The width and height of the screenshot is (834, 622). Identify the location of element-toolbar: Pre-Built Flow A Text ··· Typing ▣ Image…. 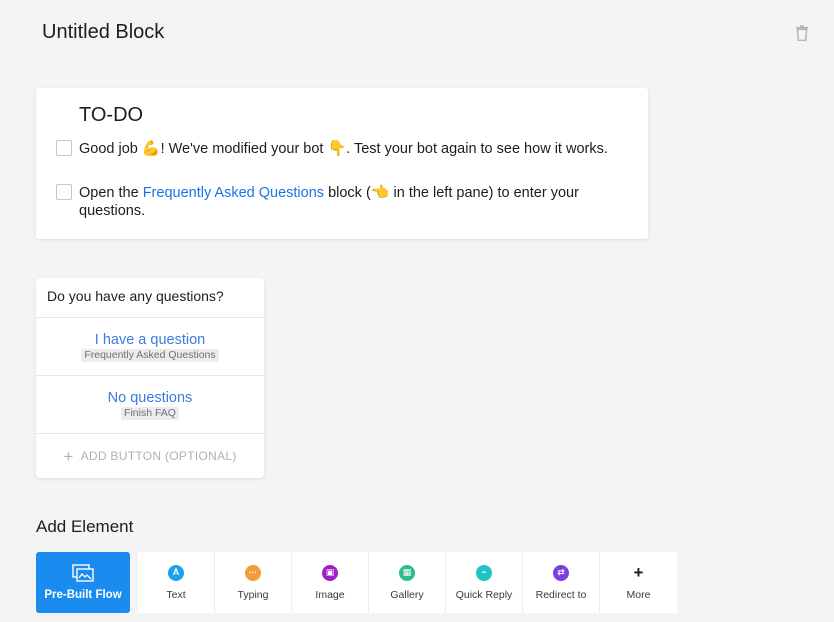
(356, 582).